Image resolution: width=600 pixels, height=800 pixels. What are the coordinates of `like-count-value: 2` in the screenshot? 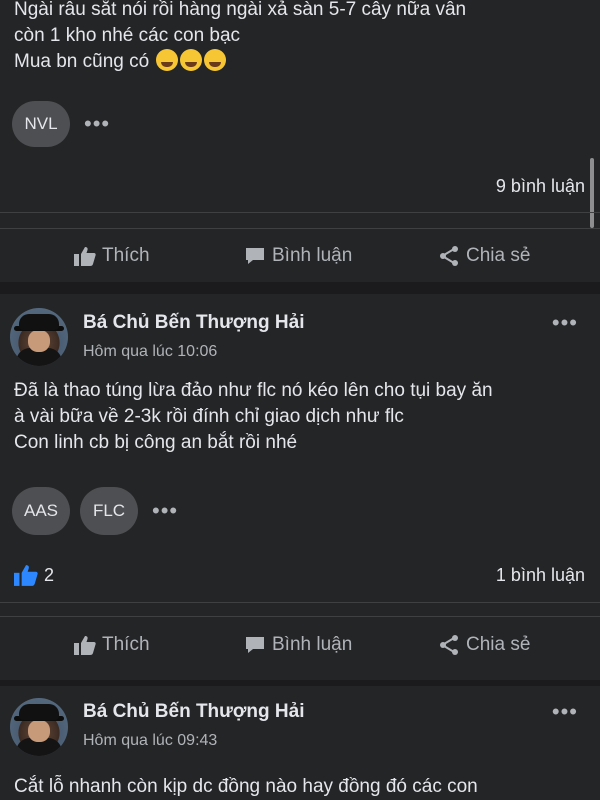 It's located at (49, 574).